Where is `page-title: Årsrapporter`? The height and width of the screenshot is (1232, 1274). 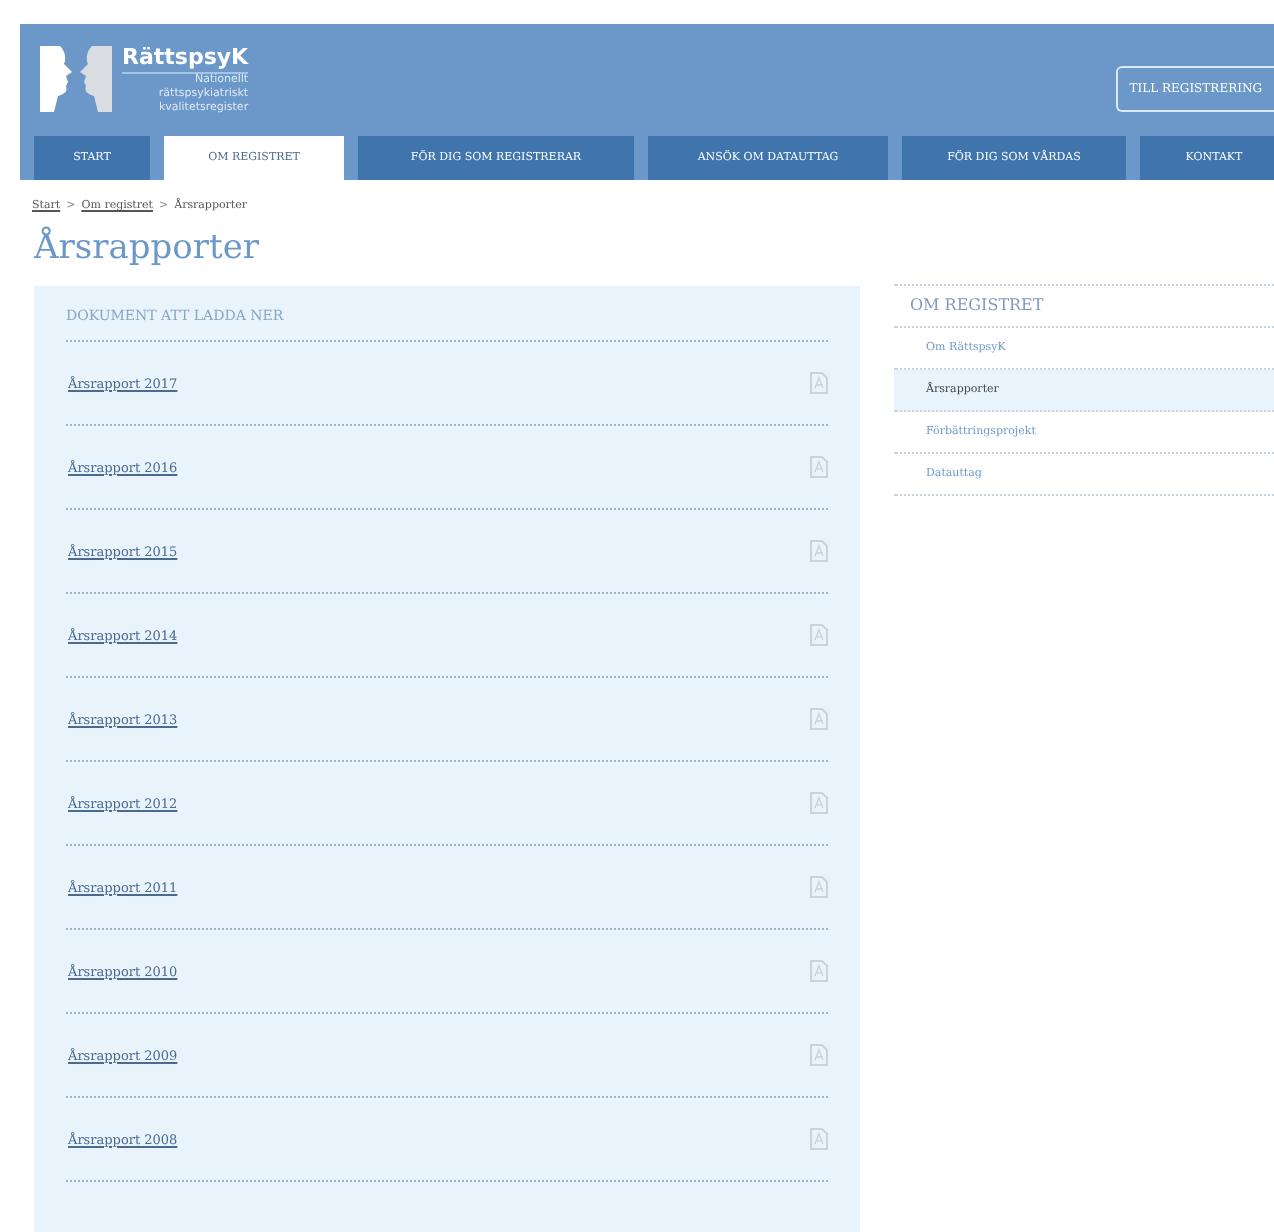
page-title: Årsrapporter is located at coordinates (148, 248).